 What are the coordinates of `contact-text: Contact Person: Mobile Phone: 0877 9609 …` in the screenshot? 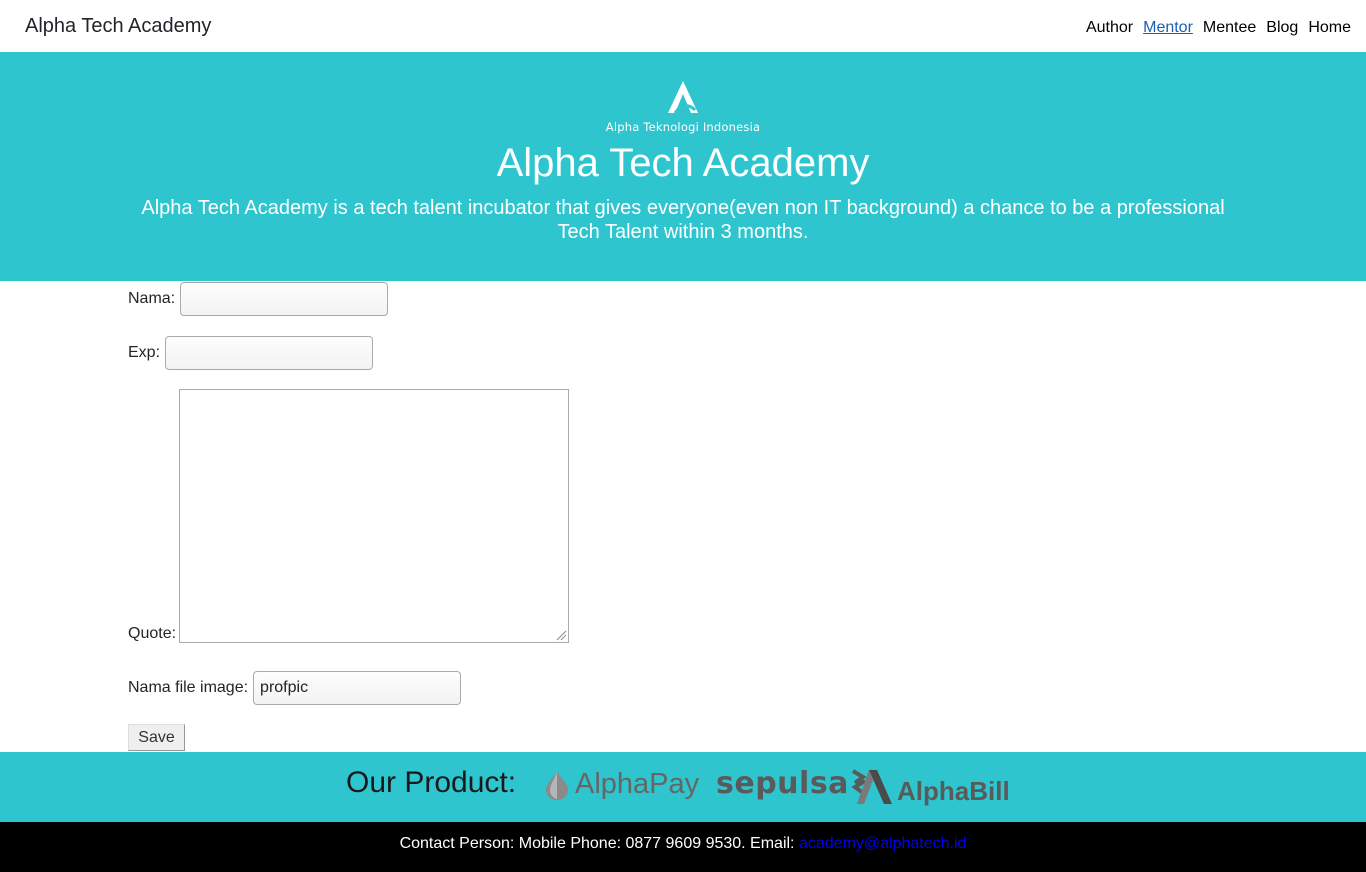 It's located at (599, 843).